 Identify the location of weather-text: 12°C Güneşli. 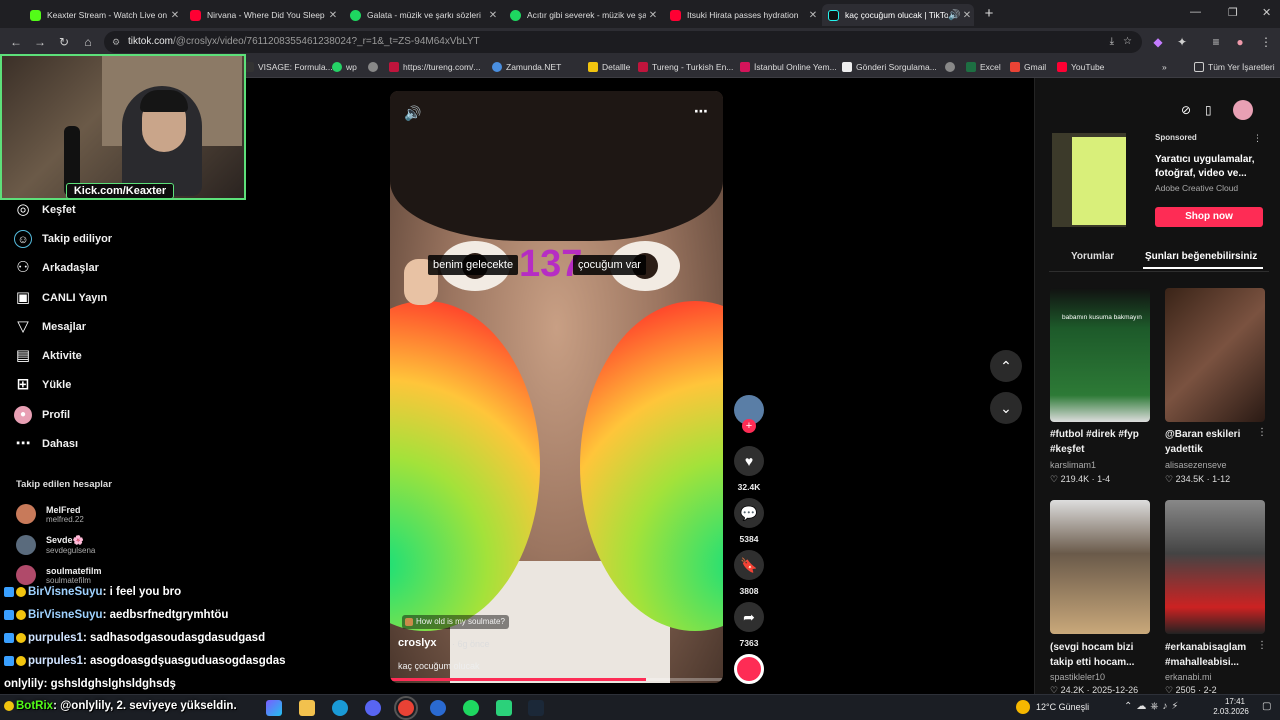
(1062, 707).